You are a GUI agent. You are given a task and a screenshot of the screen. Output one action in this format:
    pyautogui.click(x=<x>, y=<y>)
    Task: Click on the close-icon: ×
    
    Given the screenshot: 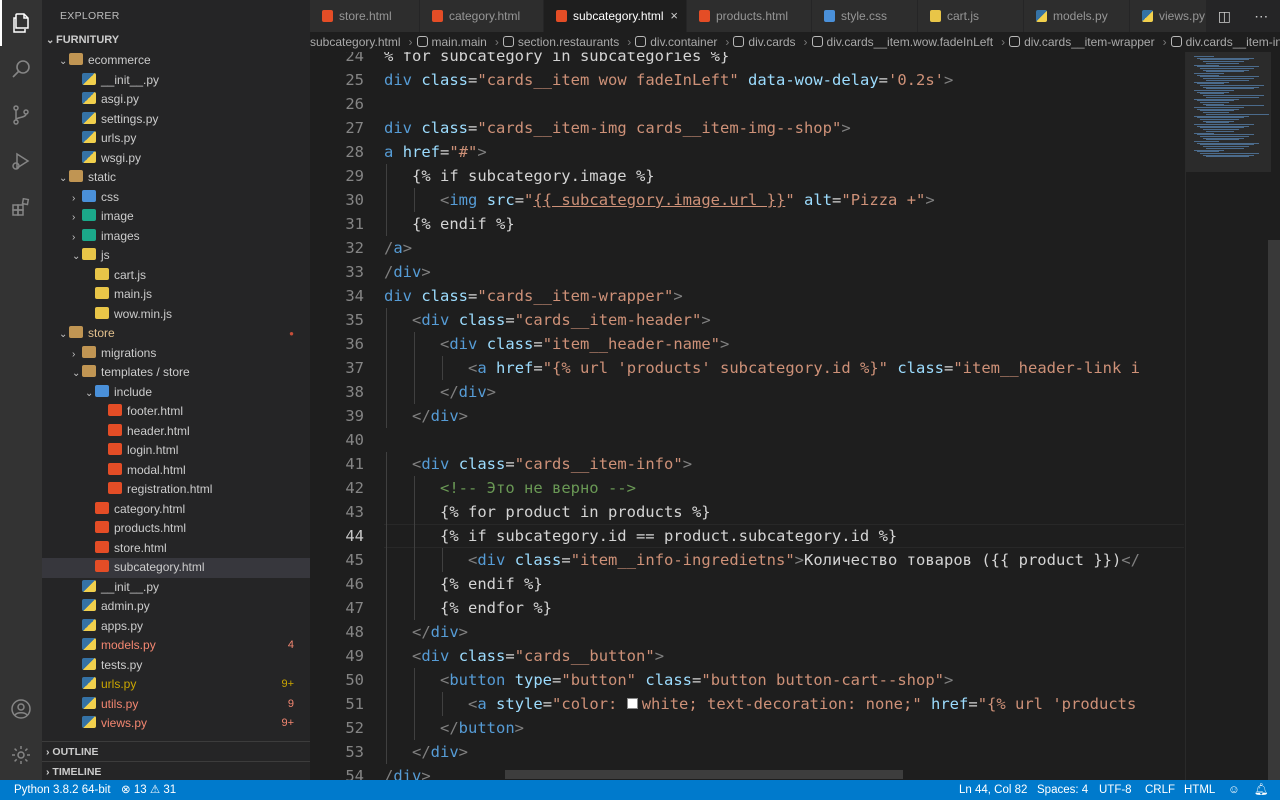 What is the action you would take?
    pyautogui.click(x=674, y=16)
    